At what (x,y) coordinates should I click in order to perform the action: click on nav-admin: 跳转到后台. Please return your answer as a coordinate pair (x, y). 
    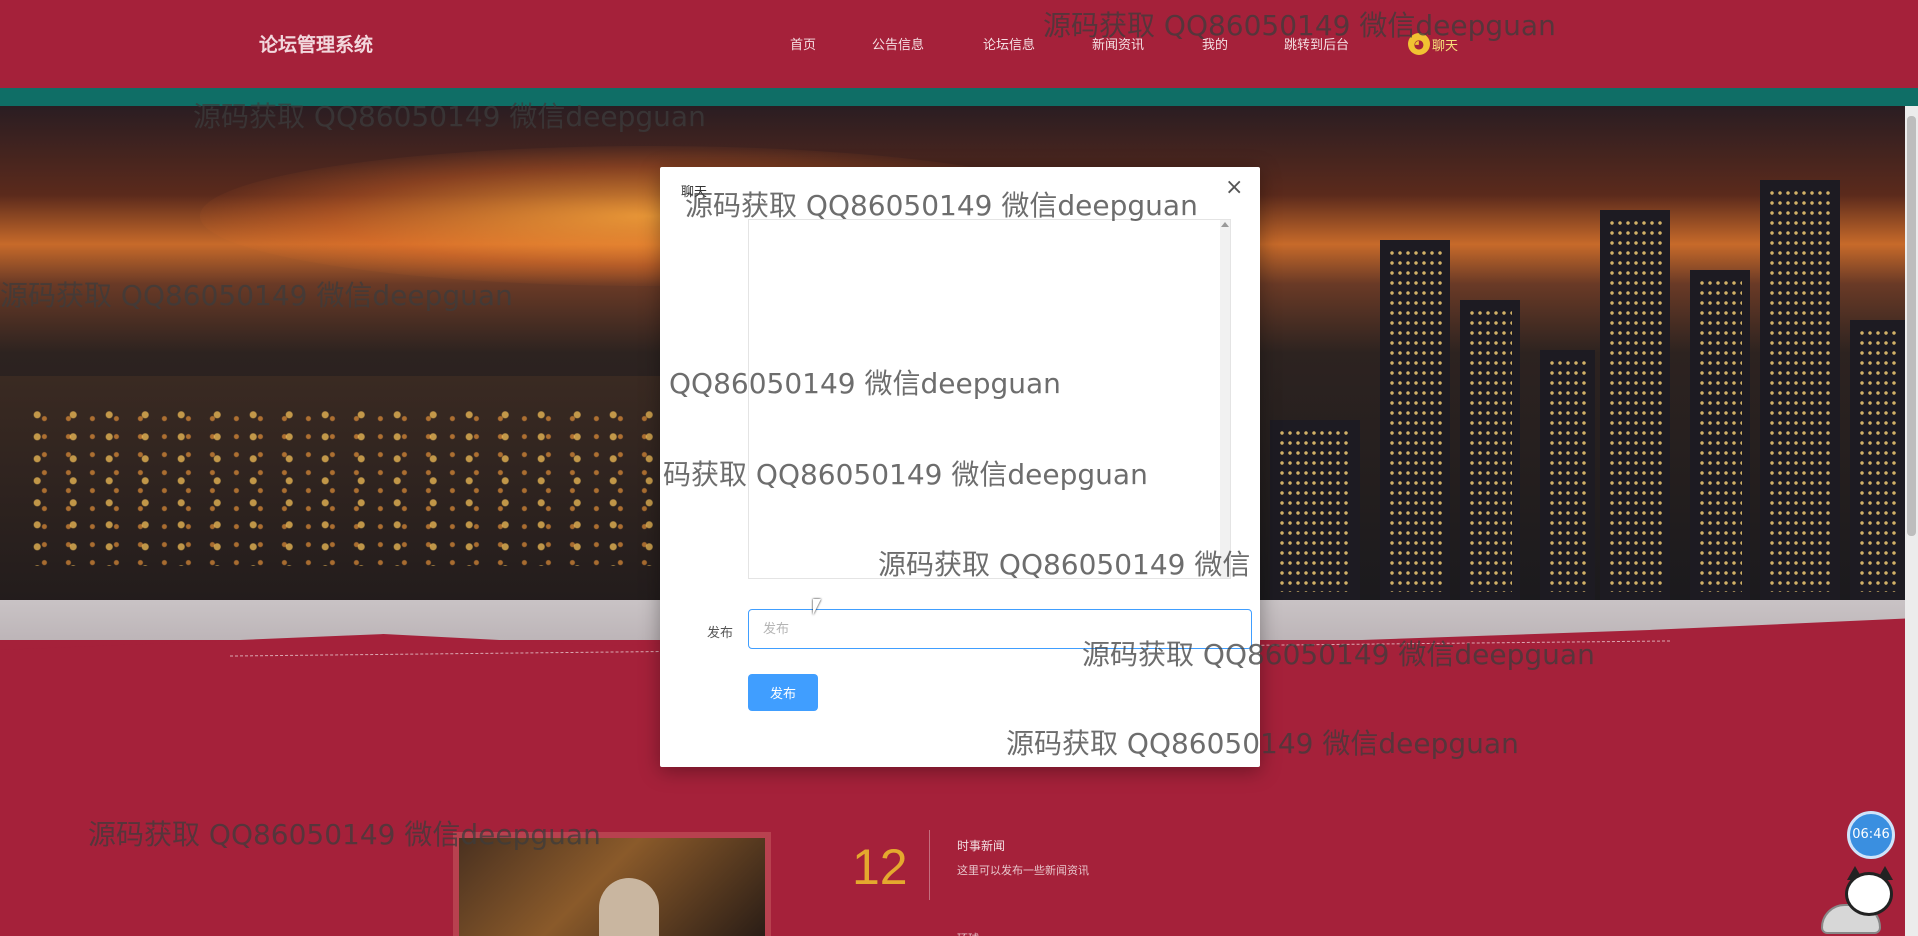
    Looking at the image, I should click on (1316, 43).